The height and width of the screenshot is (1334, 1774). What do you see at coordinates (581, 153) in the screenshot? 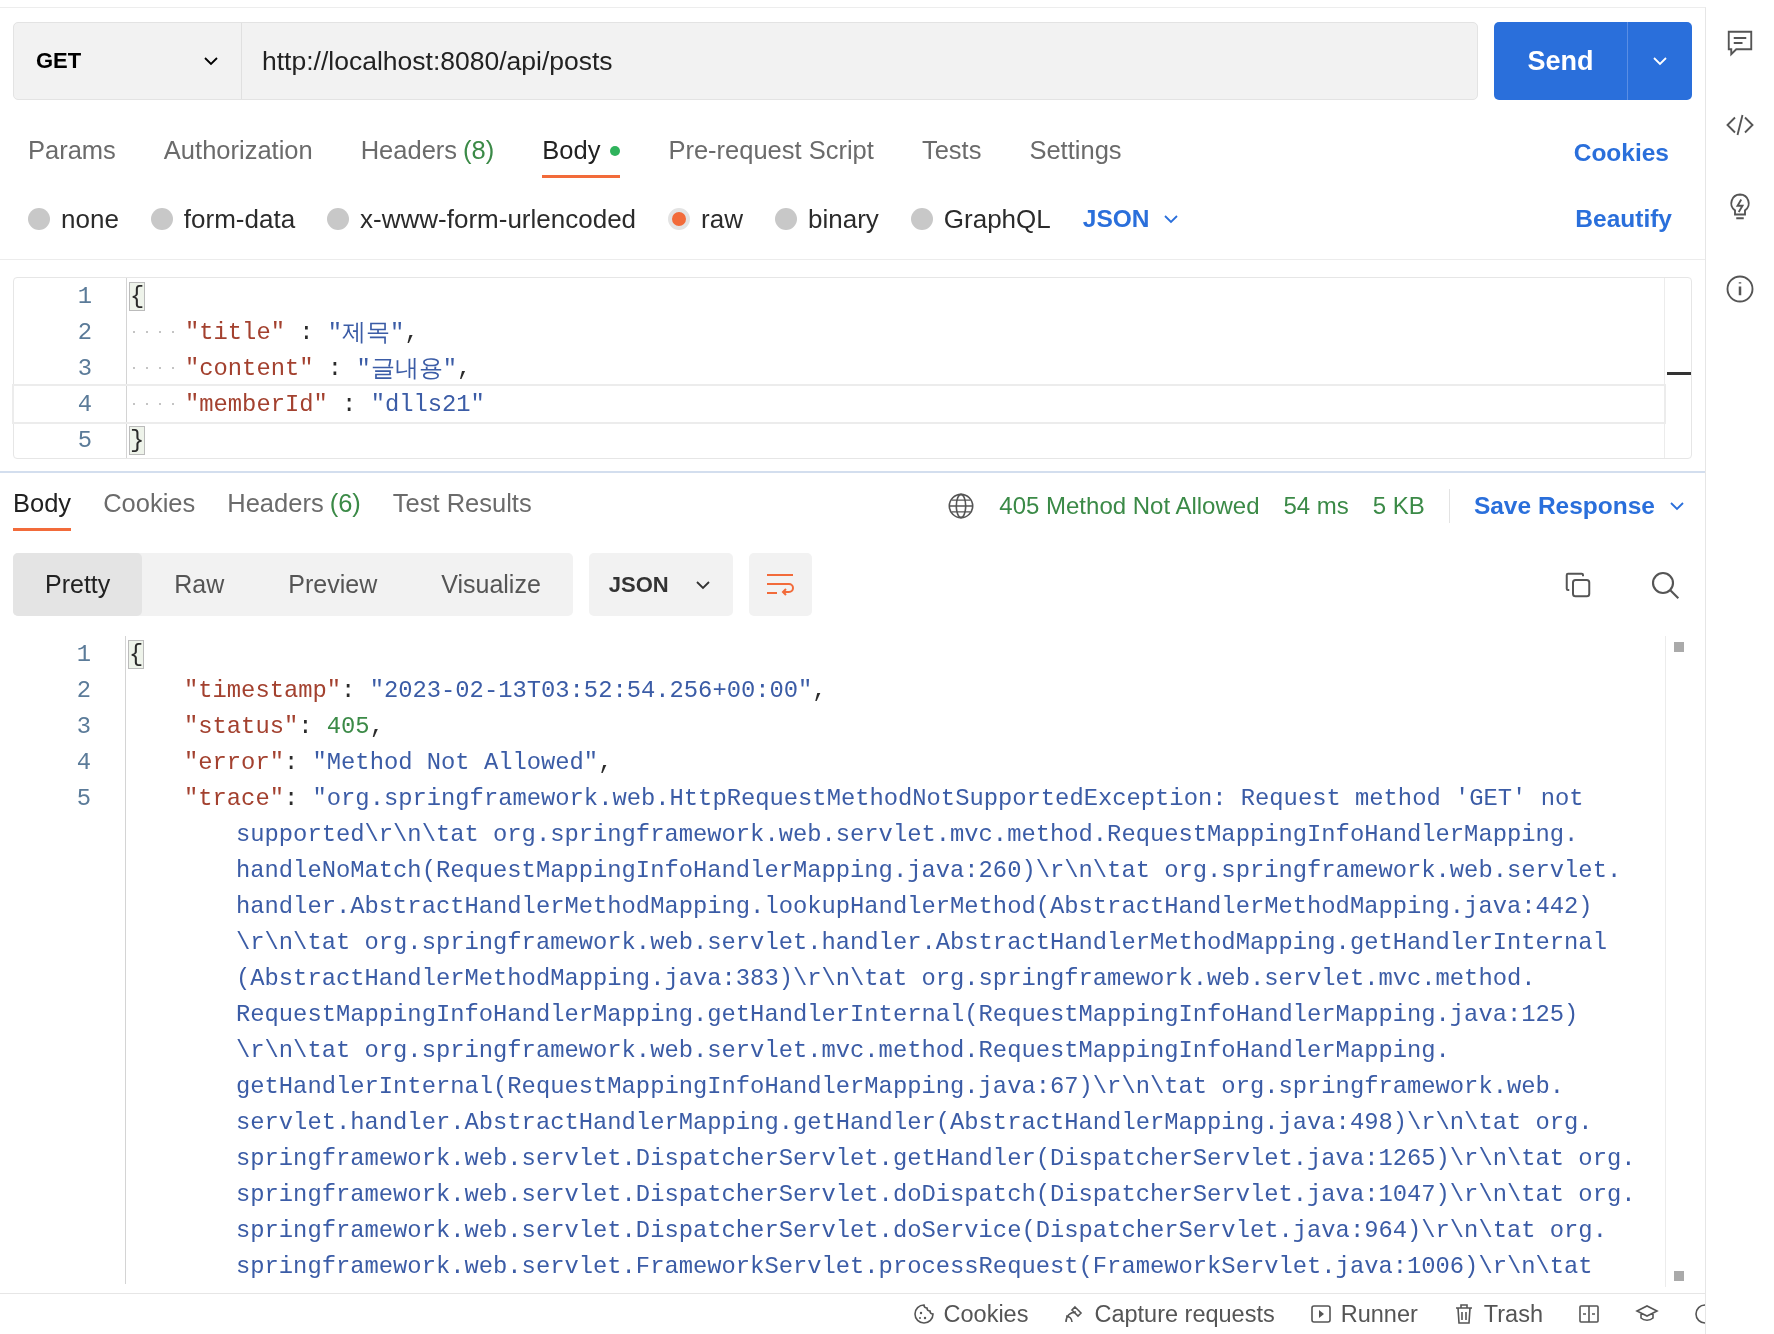
I see `request-tab: Body` at bounding box center [581, 153].